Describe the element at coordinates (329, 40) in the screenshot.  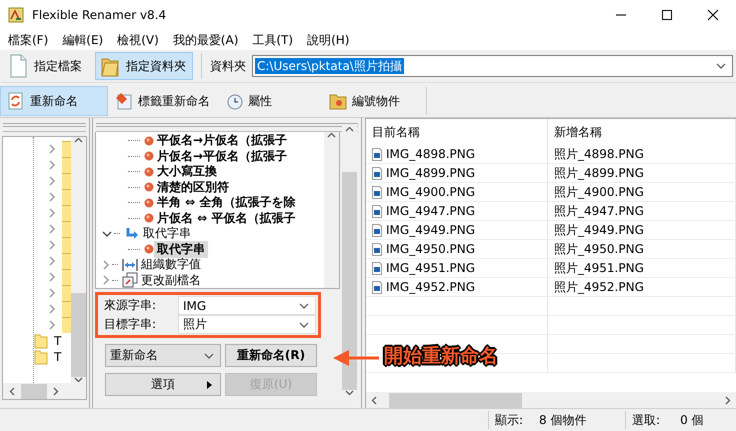
I see `menu-item: 說明(H)` at that location.